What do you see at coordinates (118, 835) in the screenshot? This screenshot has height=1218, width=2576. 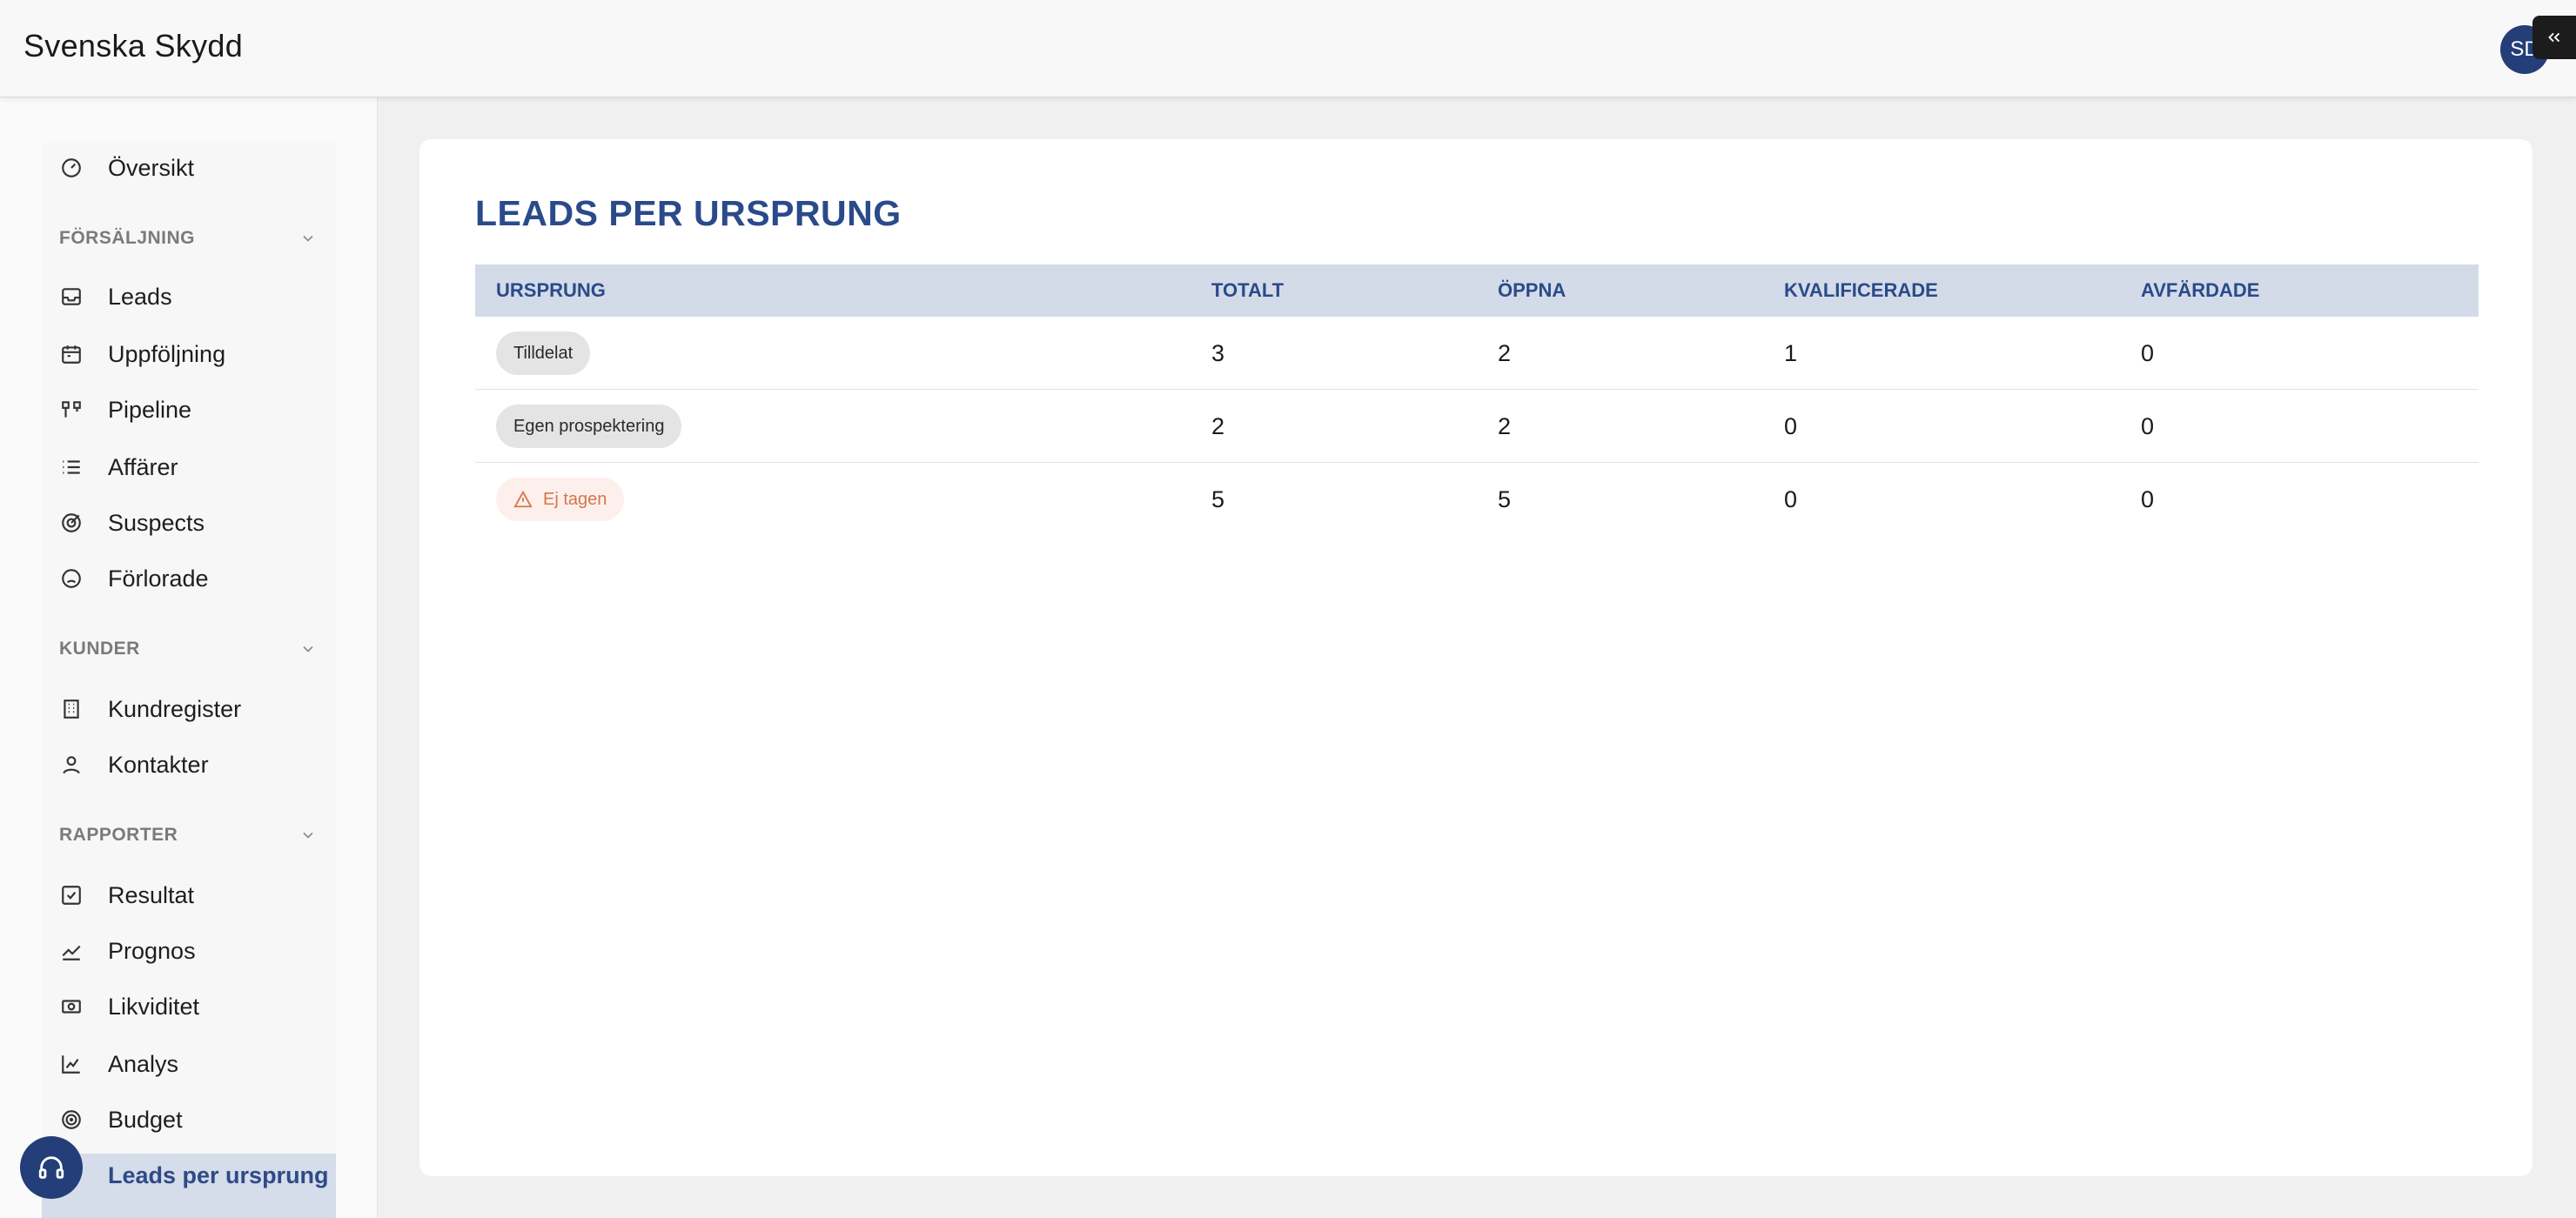 I see `section-title: RAPPORTER` at bounding box center [118, 835].